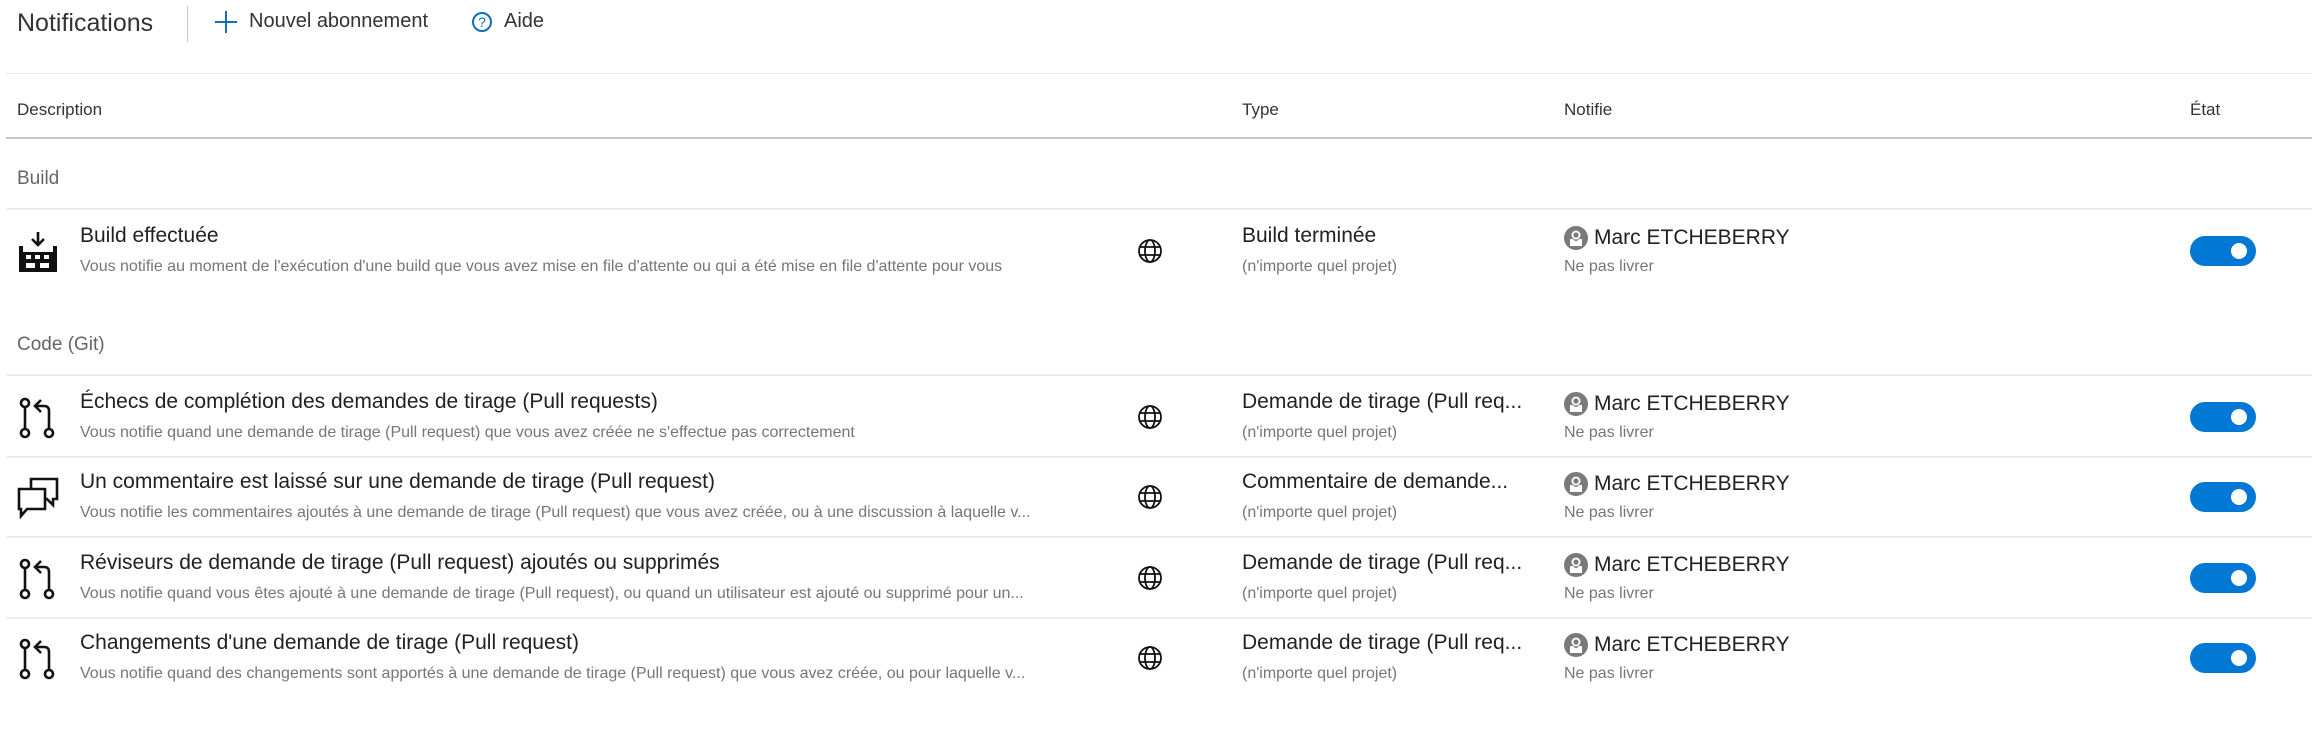 This screenshot has width=2312, height=746. Describe the element at coordinates (524, 21) in the screenshot. I see `help-label: Aide` at that location.